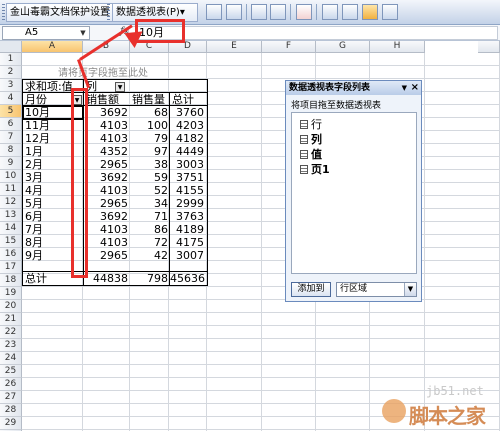 This screenshot has height=431, width=500. Describe the element at coordinates (11, 189) in the screenshot. I see `row-header: 11` at that location.